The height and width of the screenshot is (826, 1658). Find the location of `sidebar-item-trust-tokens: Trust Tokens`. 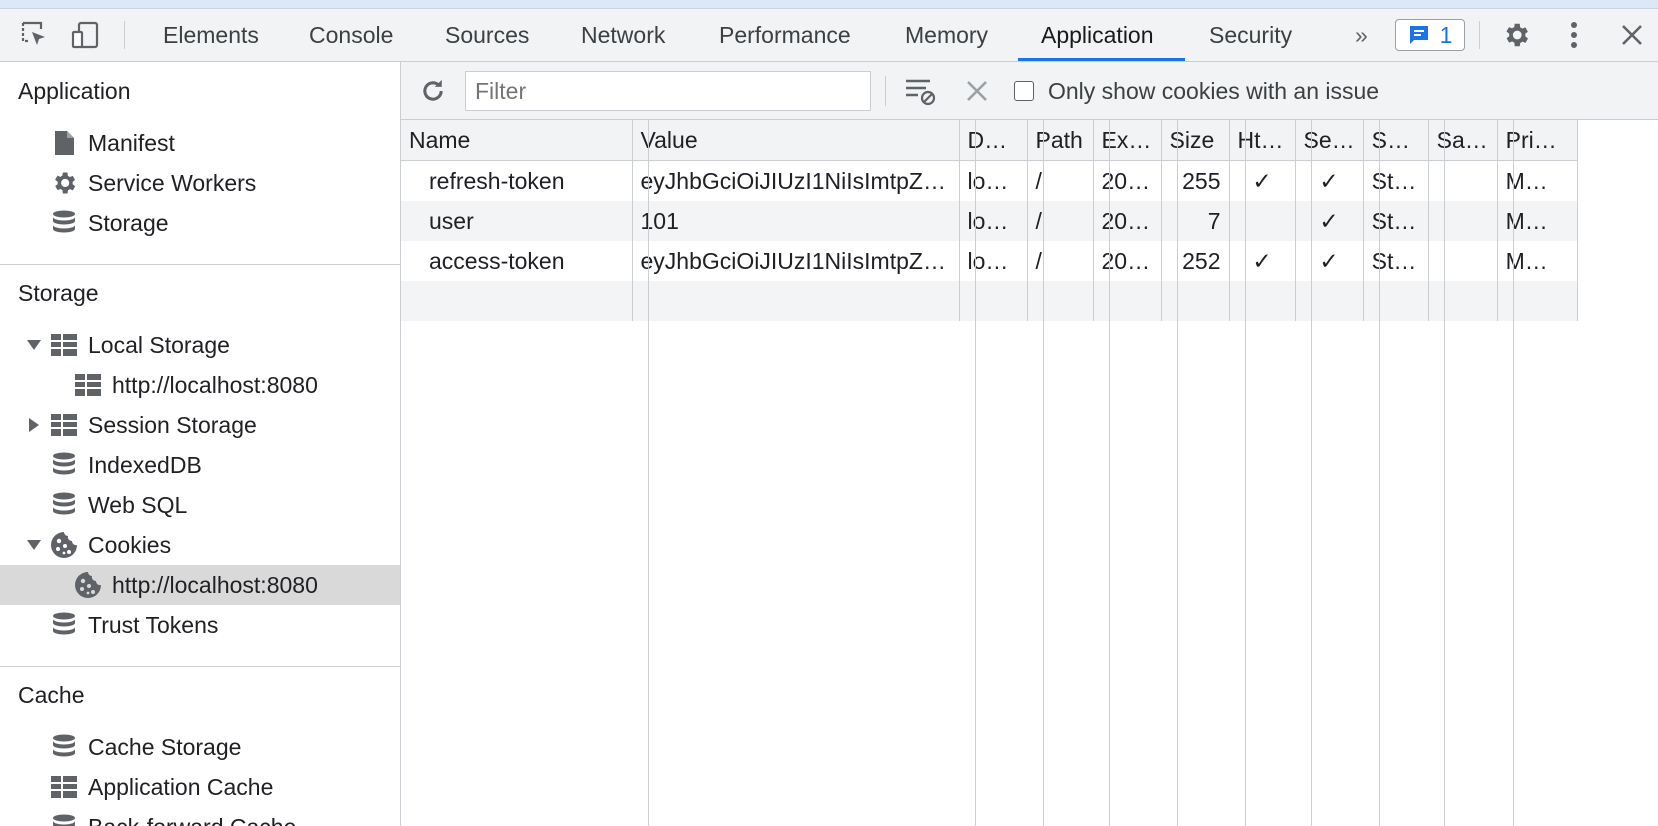

sidebar-item-trust-tokens: Trust Tokens is located at coordinates (200, 625).